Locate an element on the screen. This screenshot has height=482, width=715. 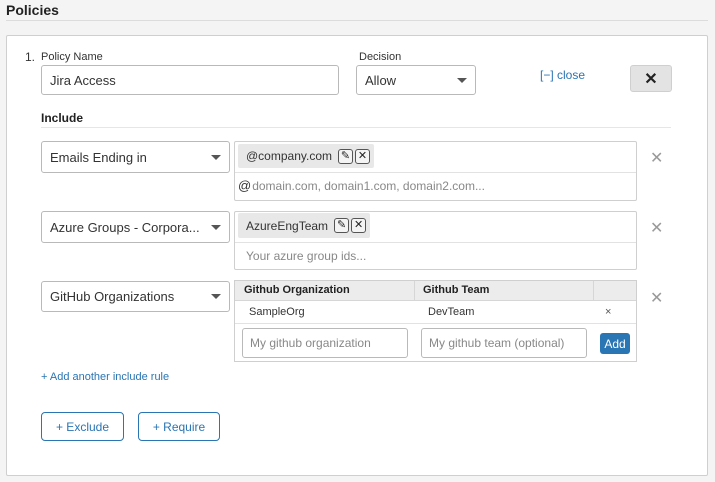
close-button: ✕ is located at coordinates (651, 78).